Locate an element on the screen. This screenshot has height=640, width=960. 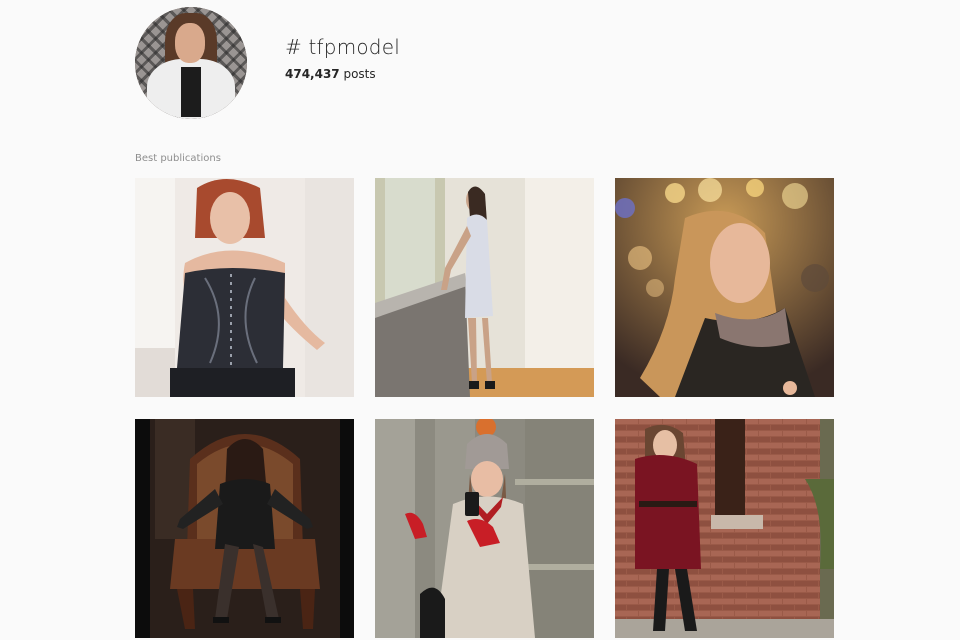
post-armchair-model is located at coordinates (244, 528).